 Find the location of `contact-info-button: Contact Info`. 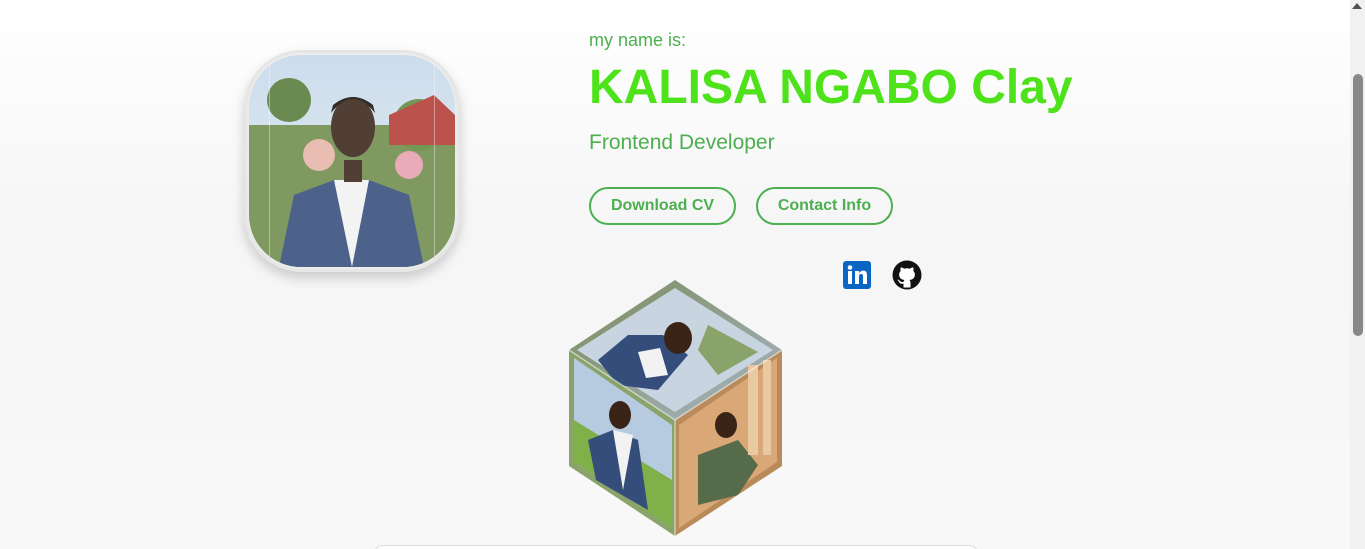

contact-info-button: Contact Info is located at coordinates (824, 206).